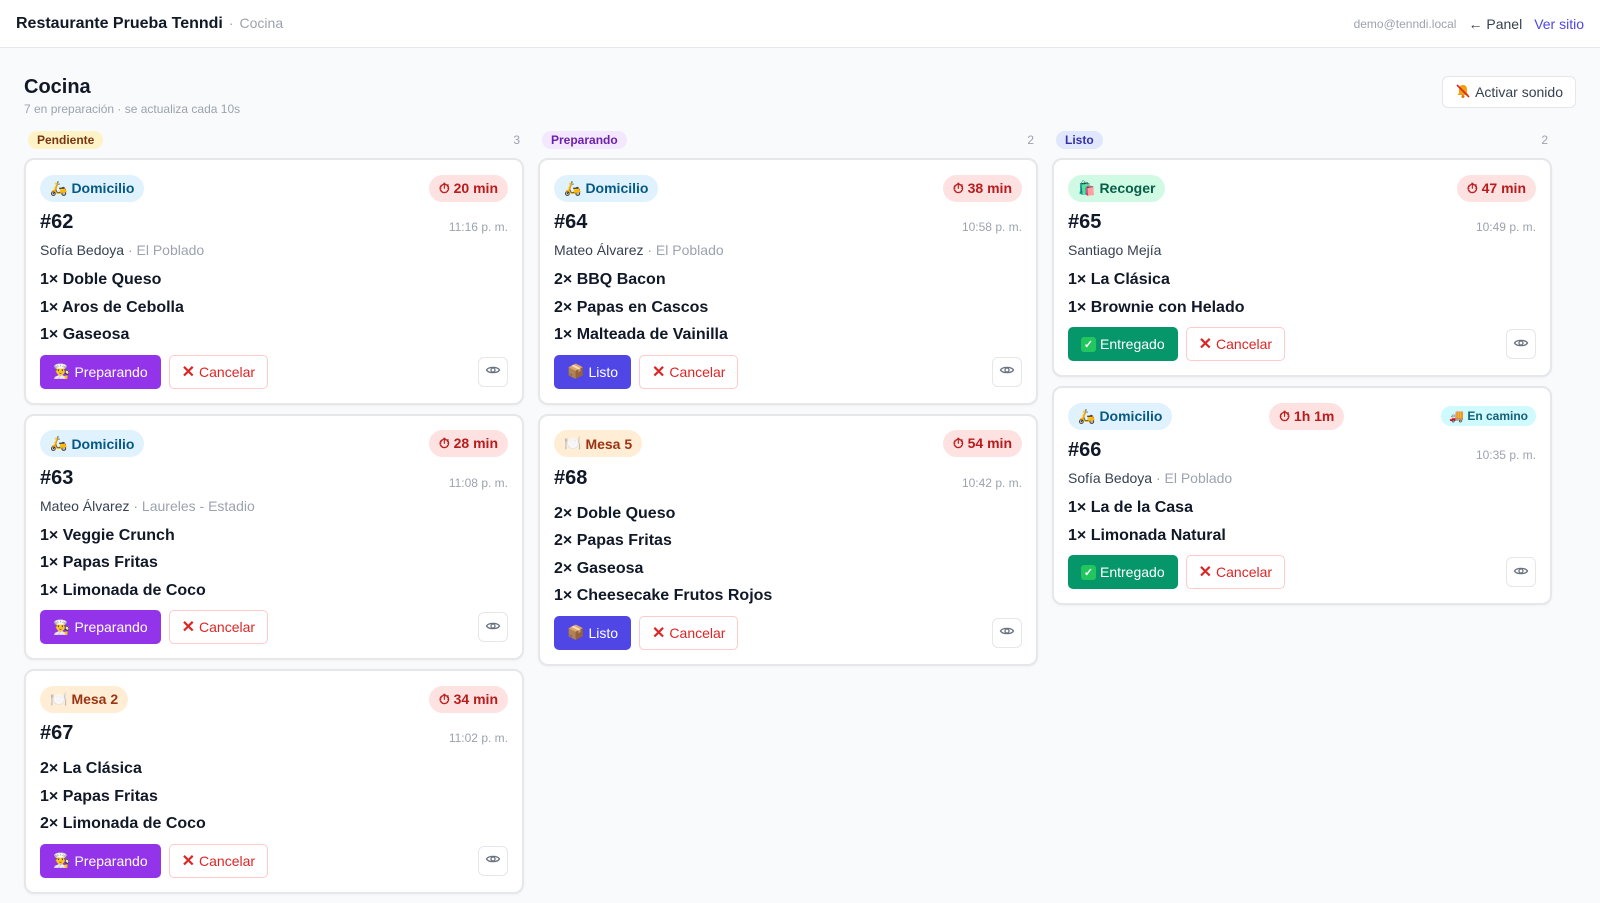 The width and height of the screenshot is (1600, 903). Describe the element at coordinates (991, 482) in the screenshot. I see `order-time: 10:42 p. m.` at that location.